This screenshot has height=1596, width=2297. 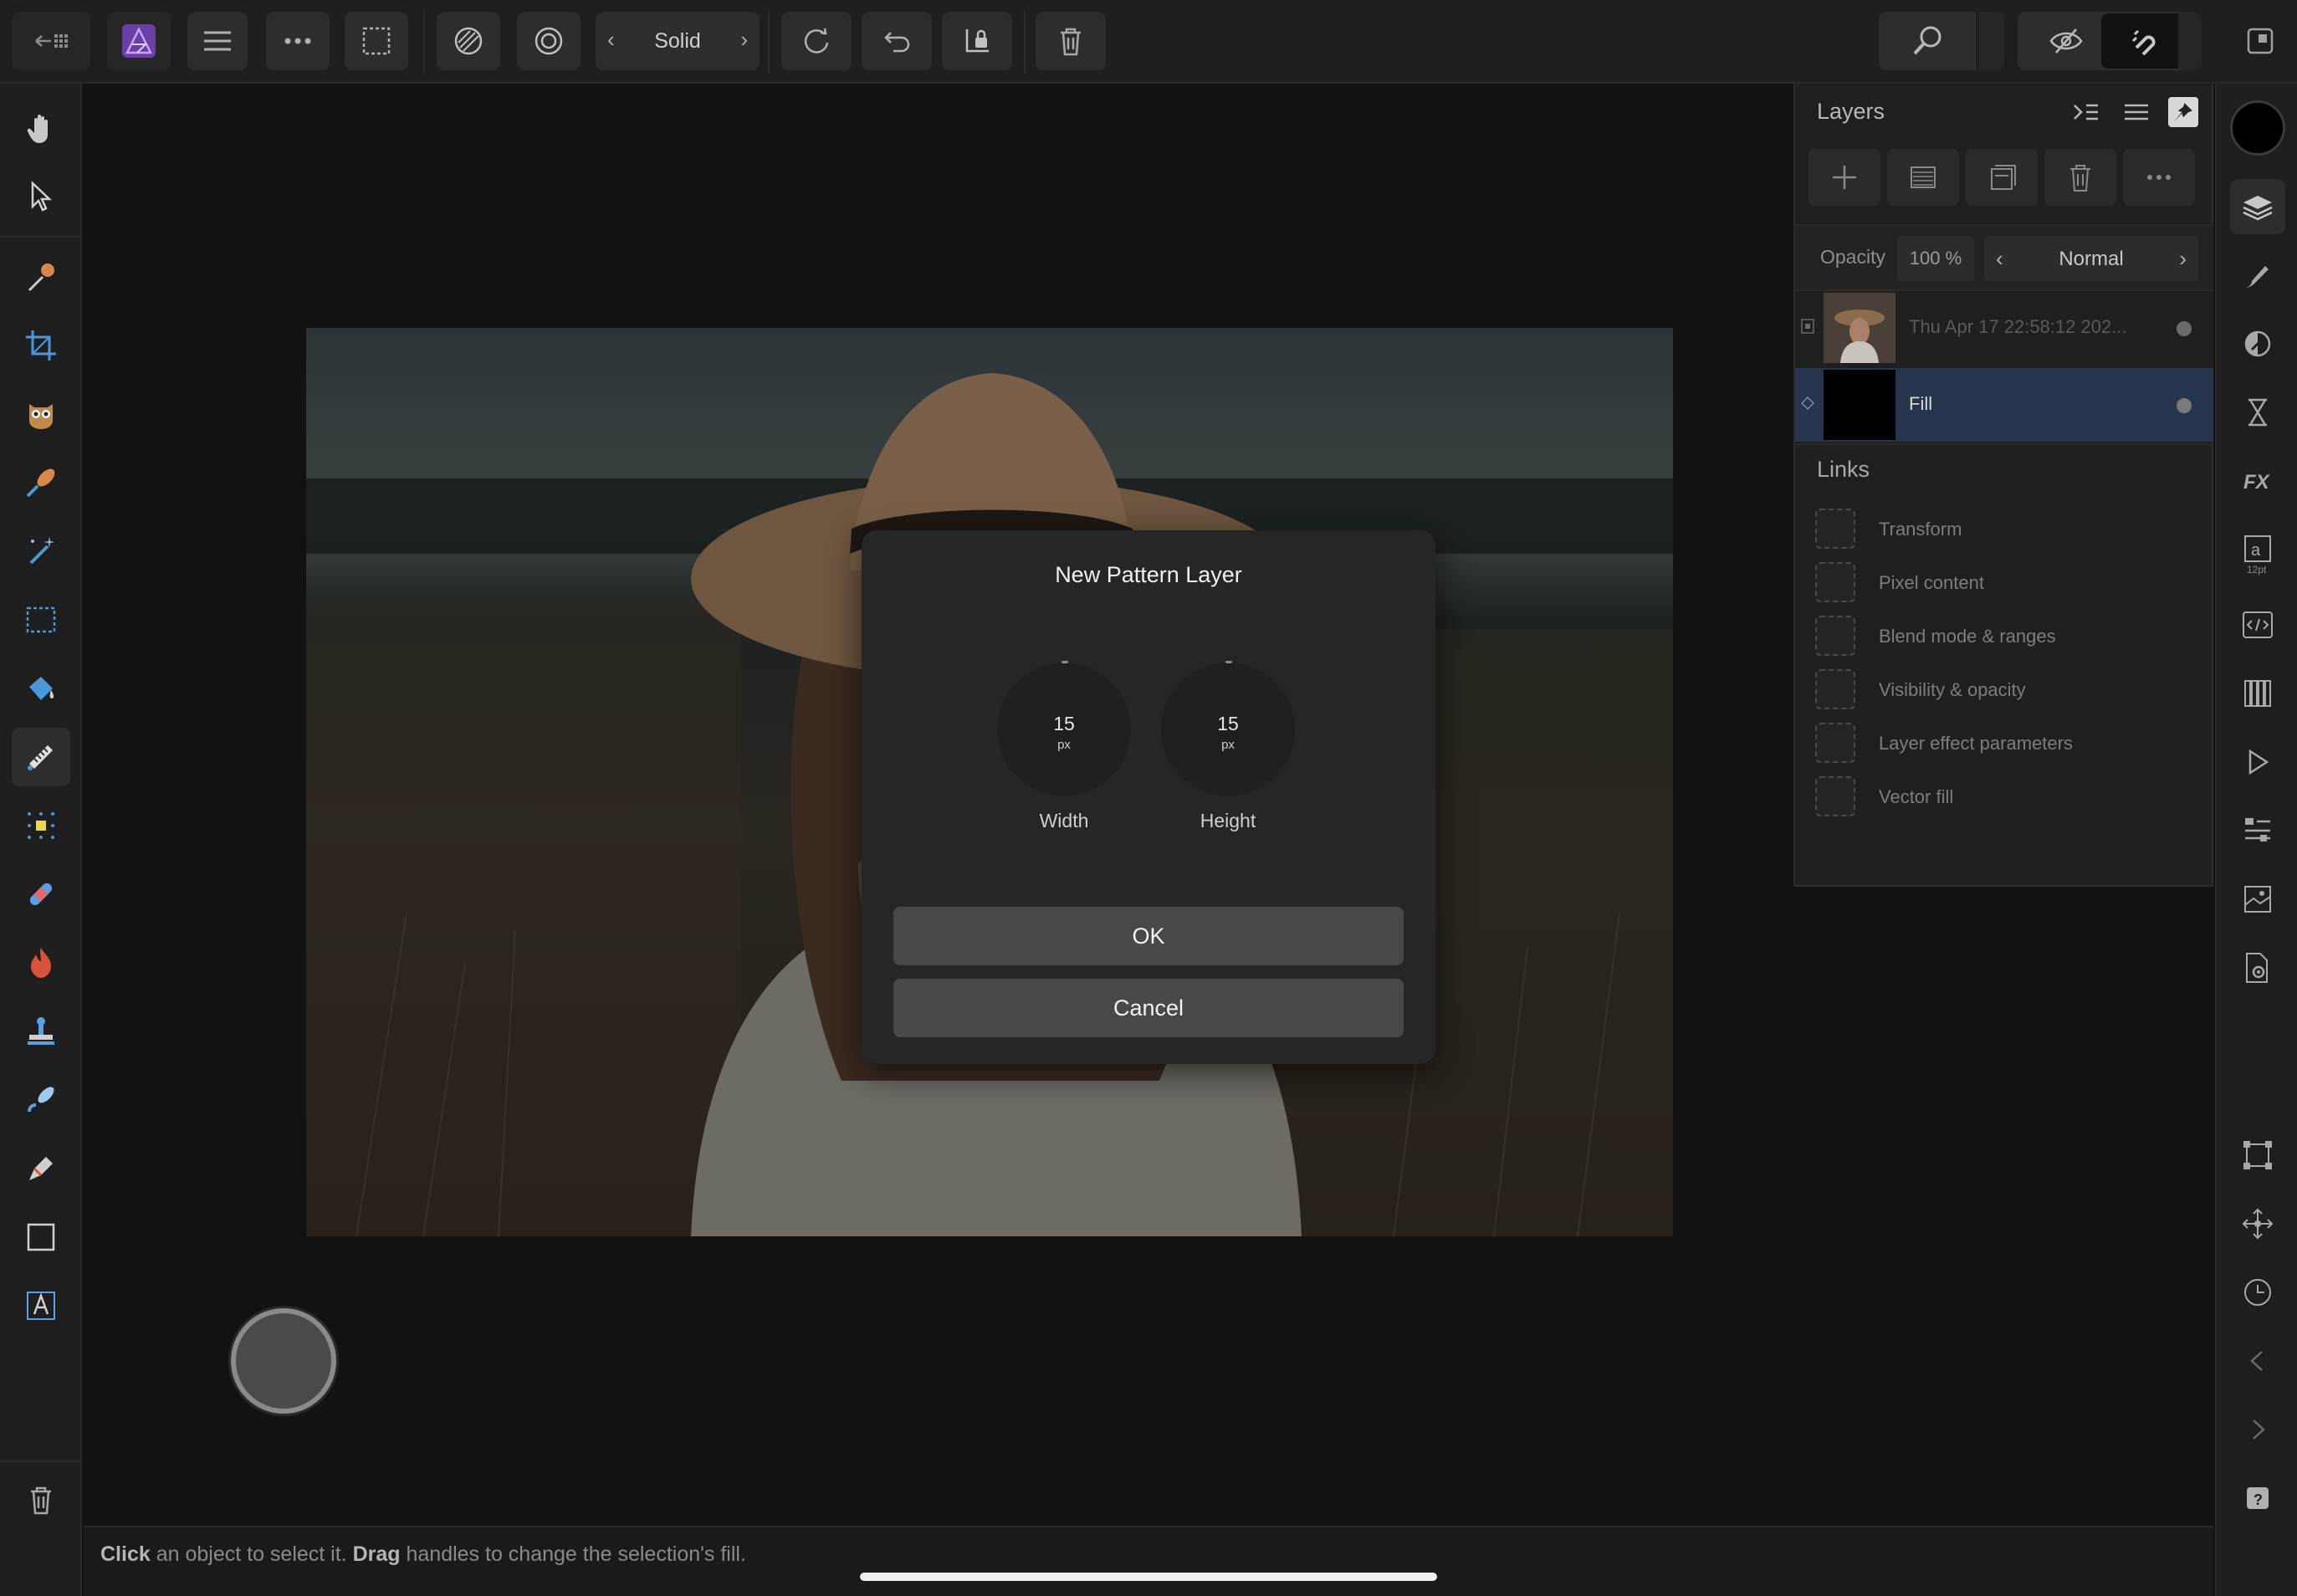 I want to click on trash-icon, so click(x=1071, y=42).